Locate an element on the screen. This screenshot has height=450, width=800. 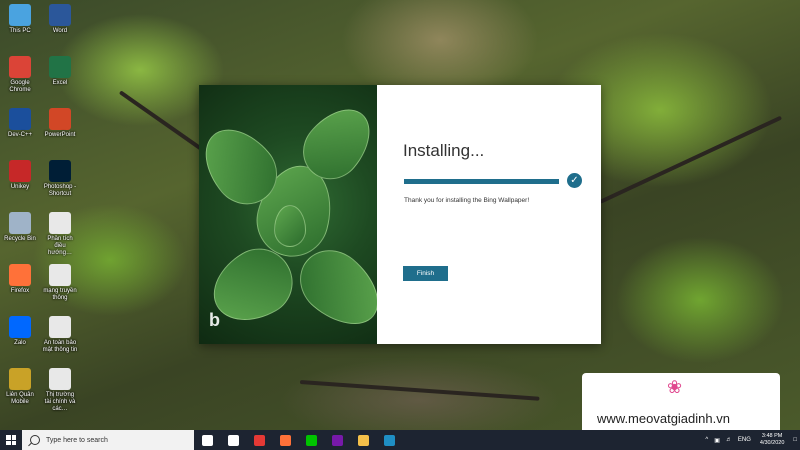
checkmark-icon: ✓ is located at coordinates (574, 180).